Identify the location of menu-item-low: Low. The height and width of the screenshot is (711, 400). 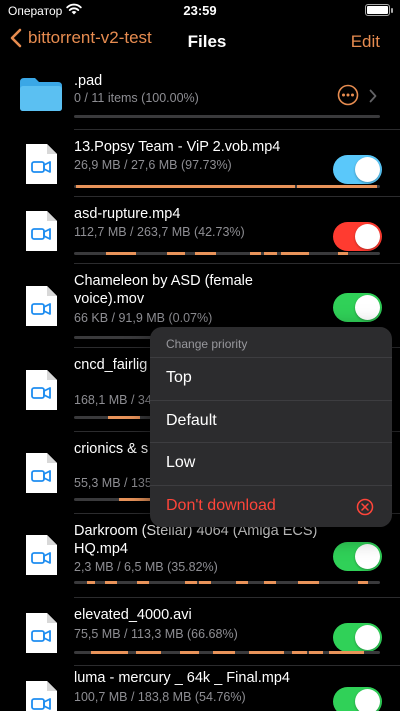
(271, 464).